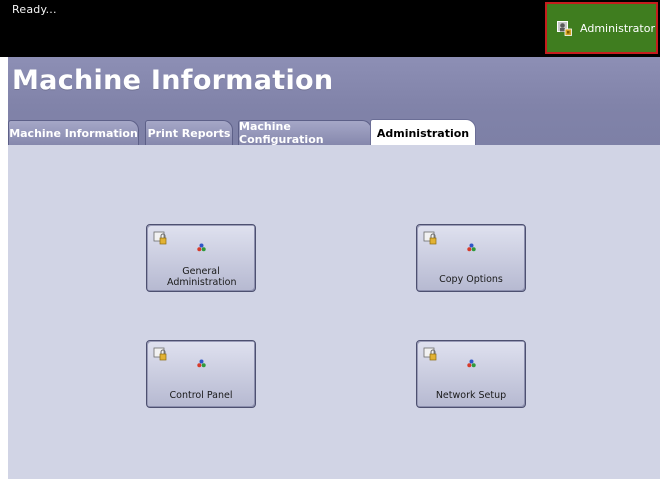 This screenshot has height=479, width=660. I want to click on administrator-button: Administrator, so click(601, 28).